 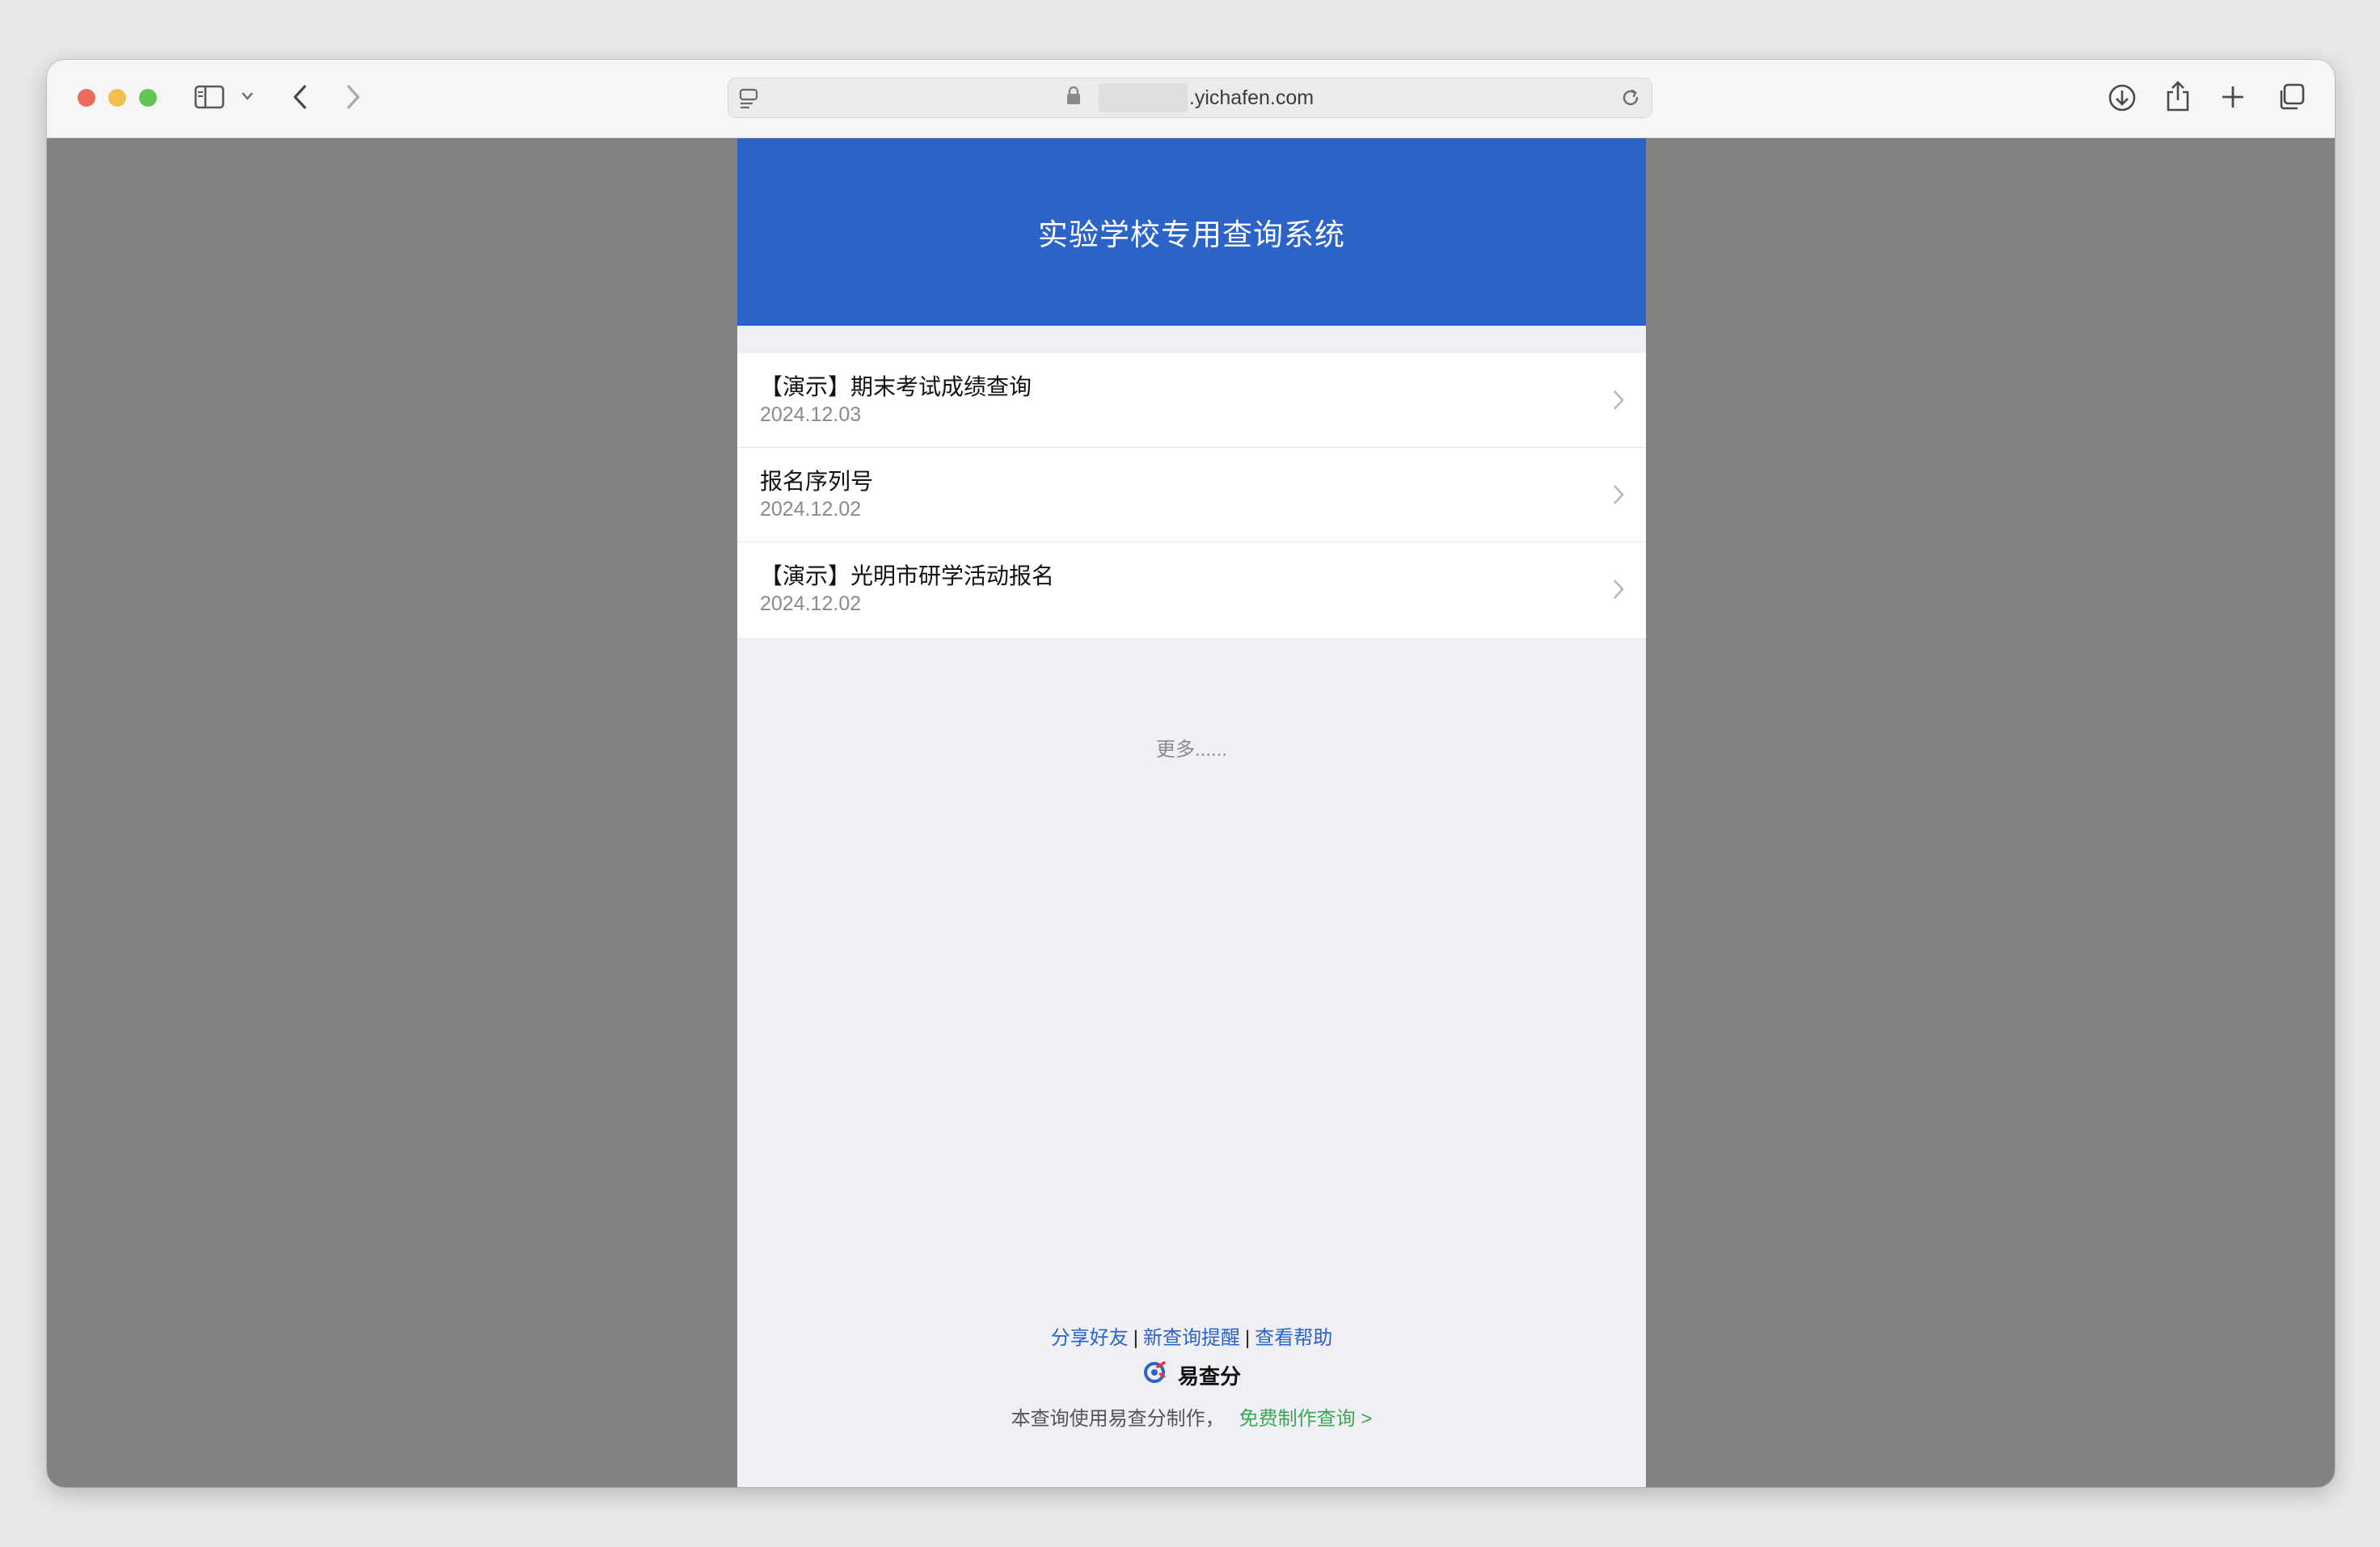 What do you see at coordinates (2233, 97) in the screenshot?
I see `new-tab-icon` at bounding box center [2233, 97].